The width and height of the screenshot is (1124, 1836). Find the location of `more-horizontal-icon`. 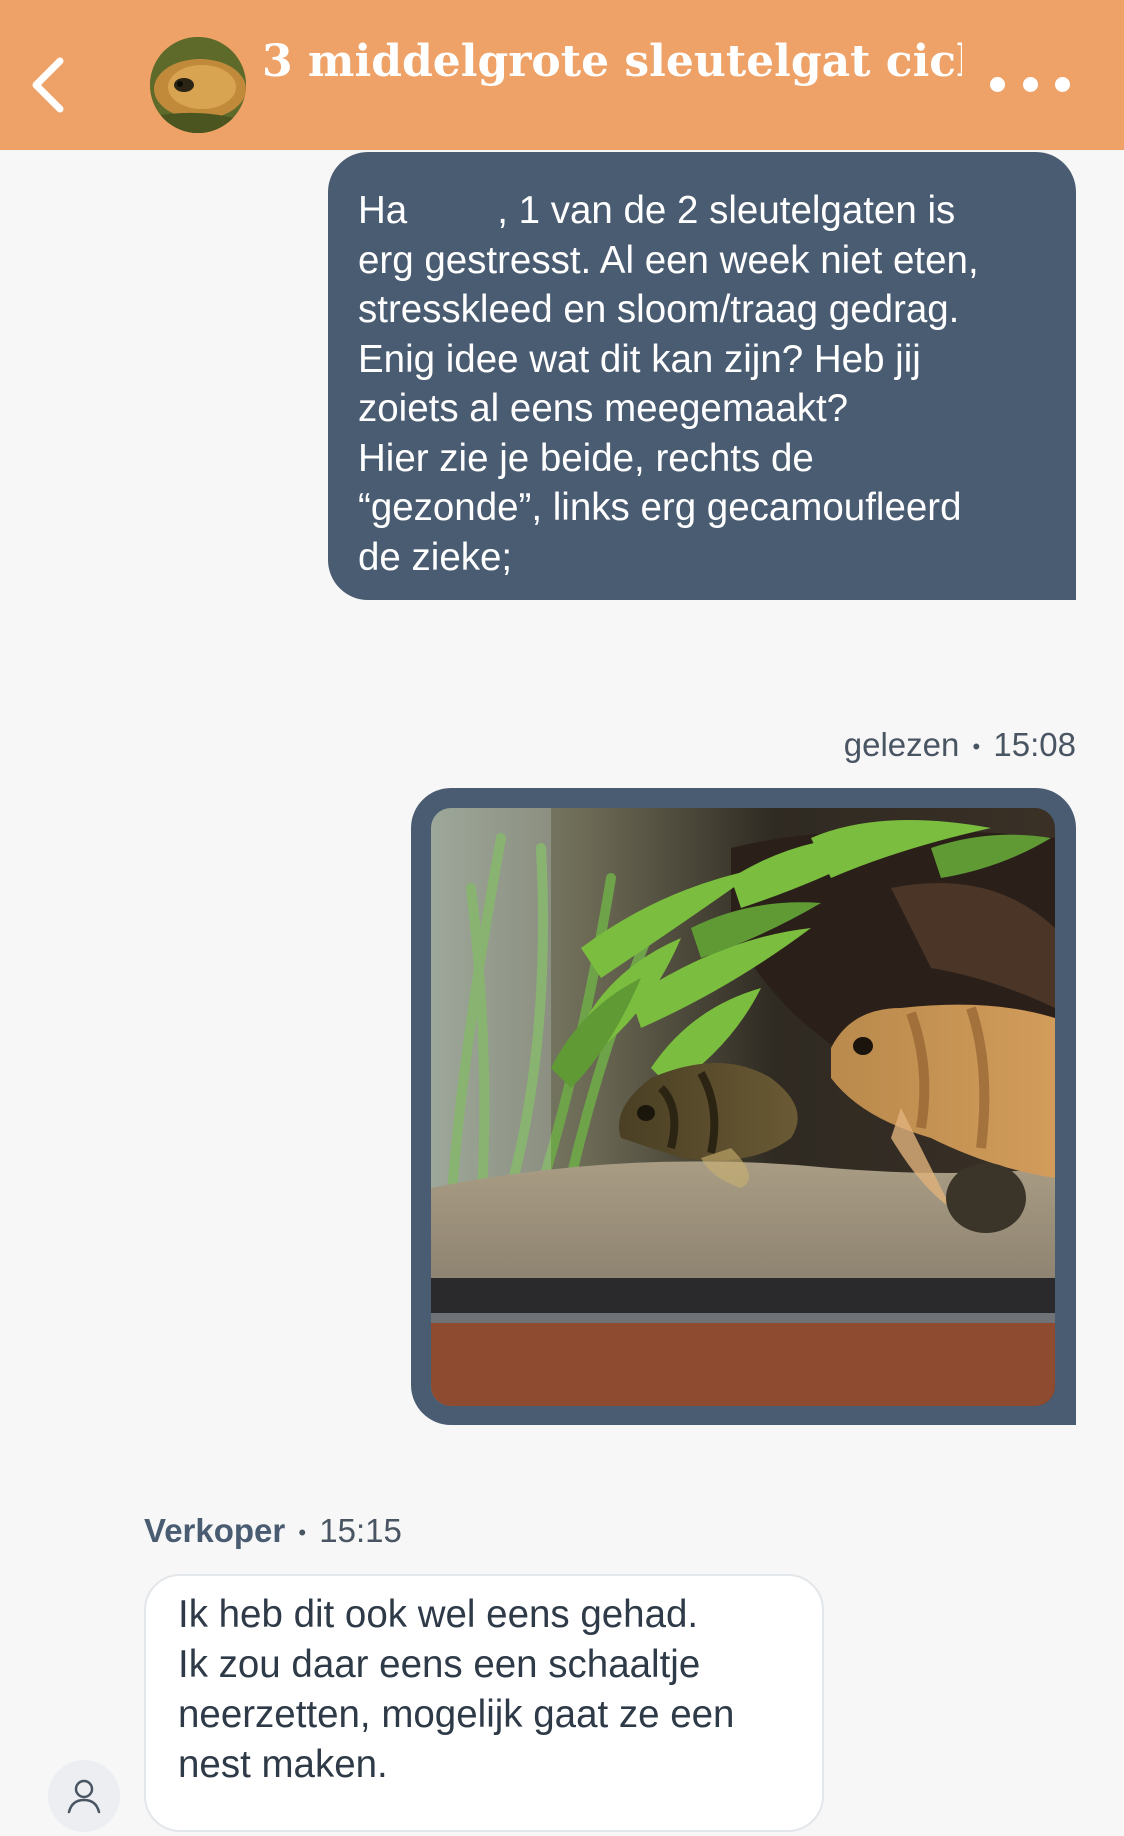

more-horizontal-icon is located at coordinates (997, 84).